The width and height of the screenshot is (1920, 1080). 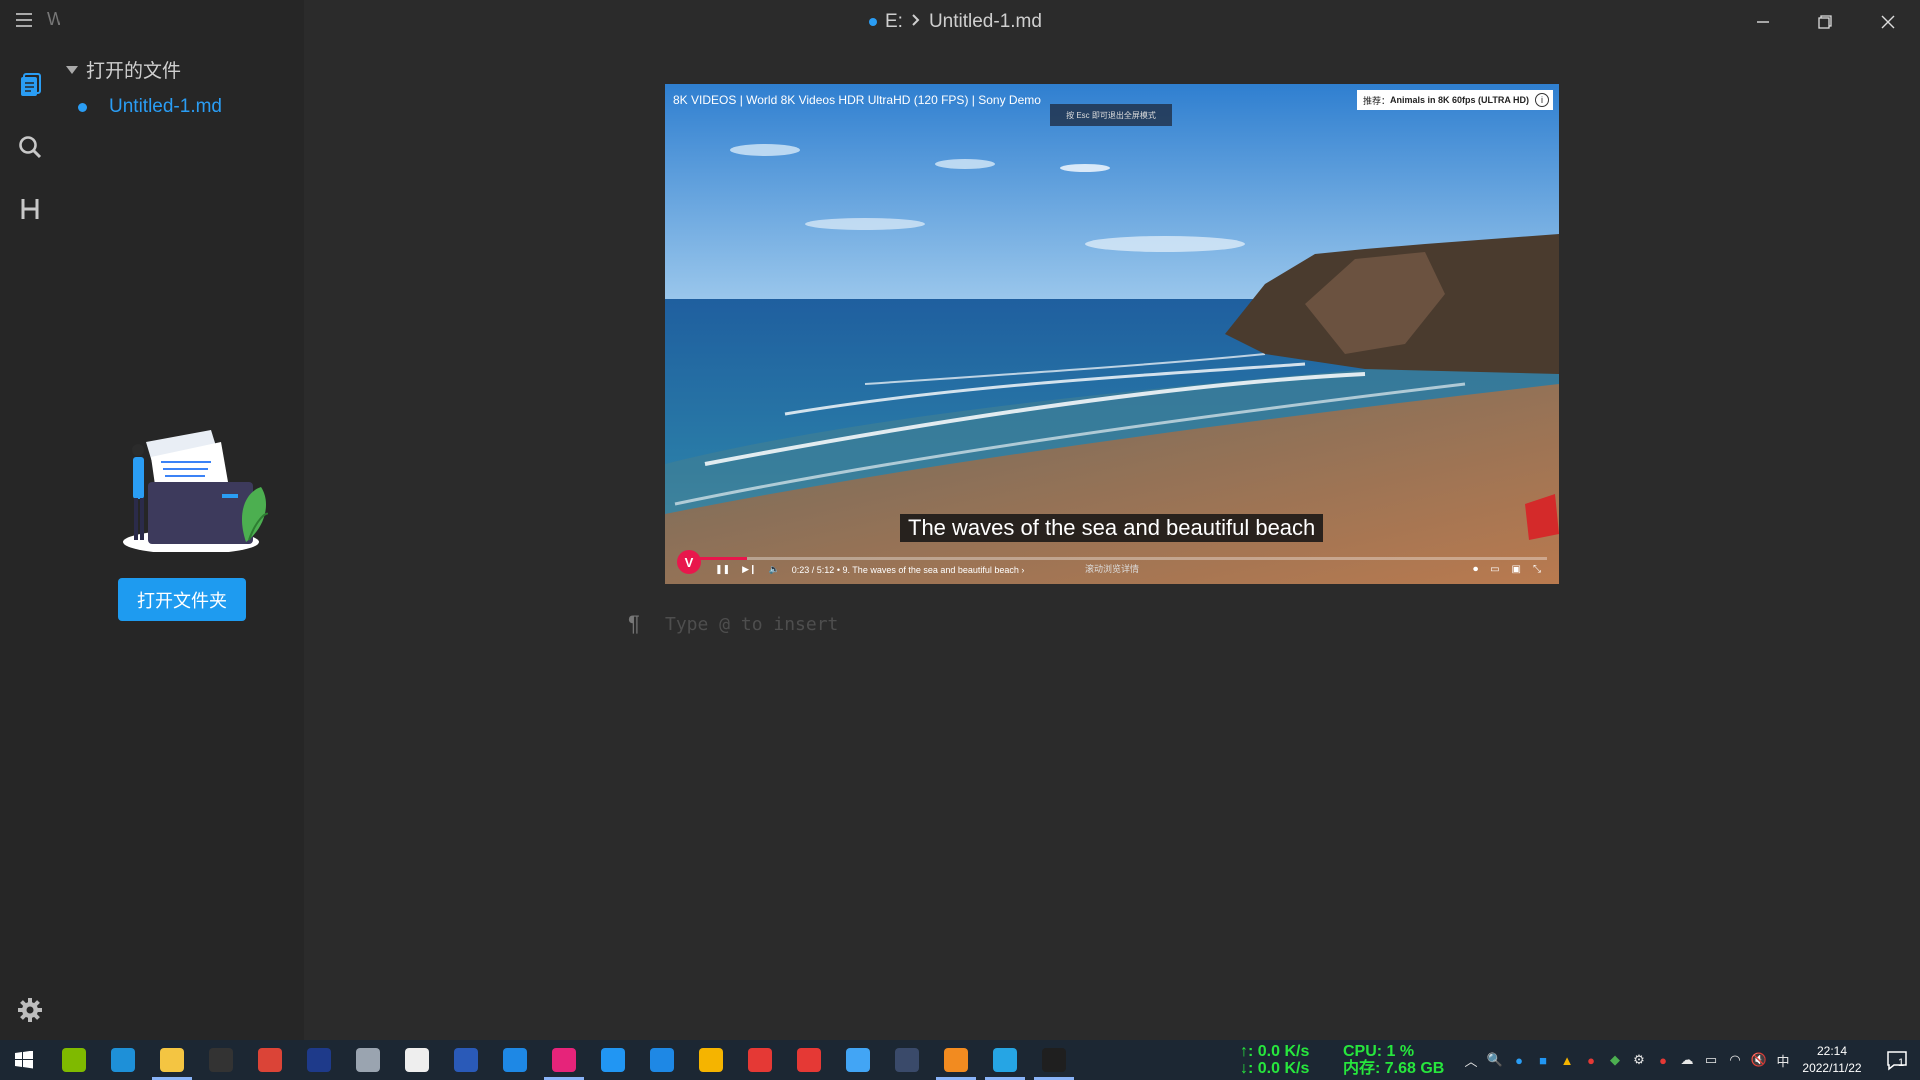 What do you see at coordinates (30, 520) in the screenshot?
I see `activity-bar` at bounding box center [30, 520].